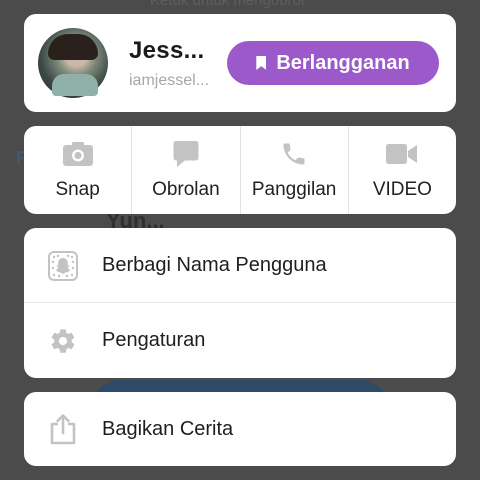 This screenshot has height=480, width=480. I want to click on call-button: Panggilan, so click(293, 170).